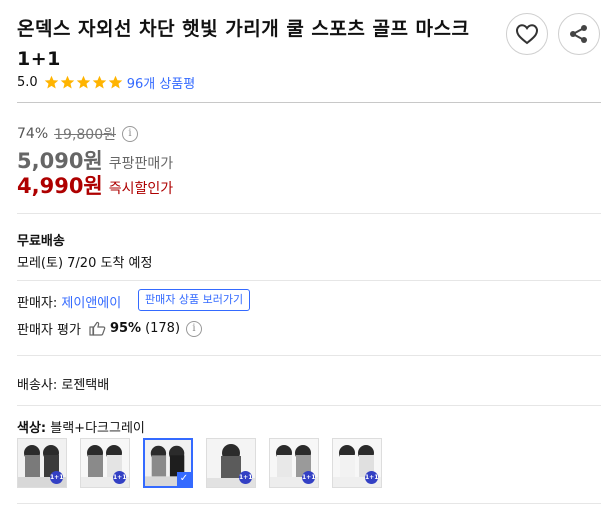  What do you see at coordinates (85, 135) in the screenshot?
I see `original-price: 19,800원` at bounding box center [85, 135].